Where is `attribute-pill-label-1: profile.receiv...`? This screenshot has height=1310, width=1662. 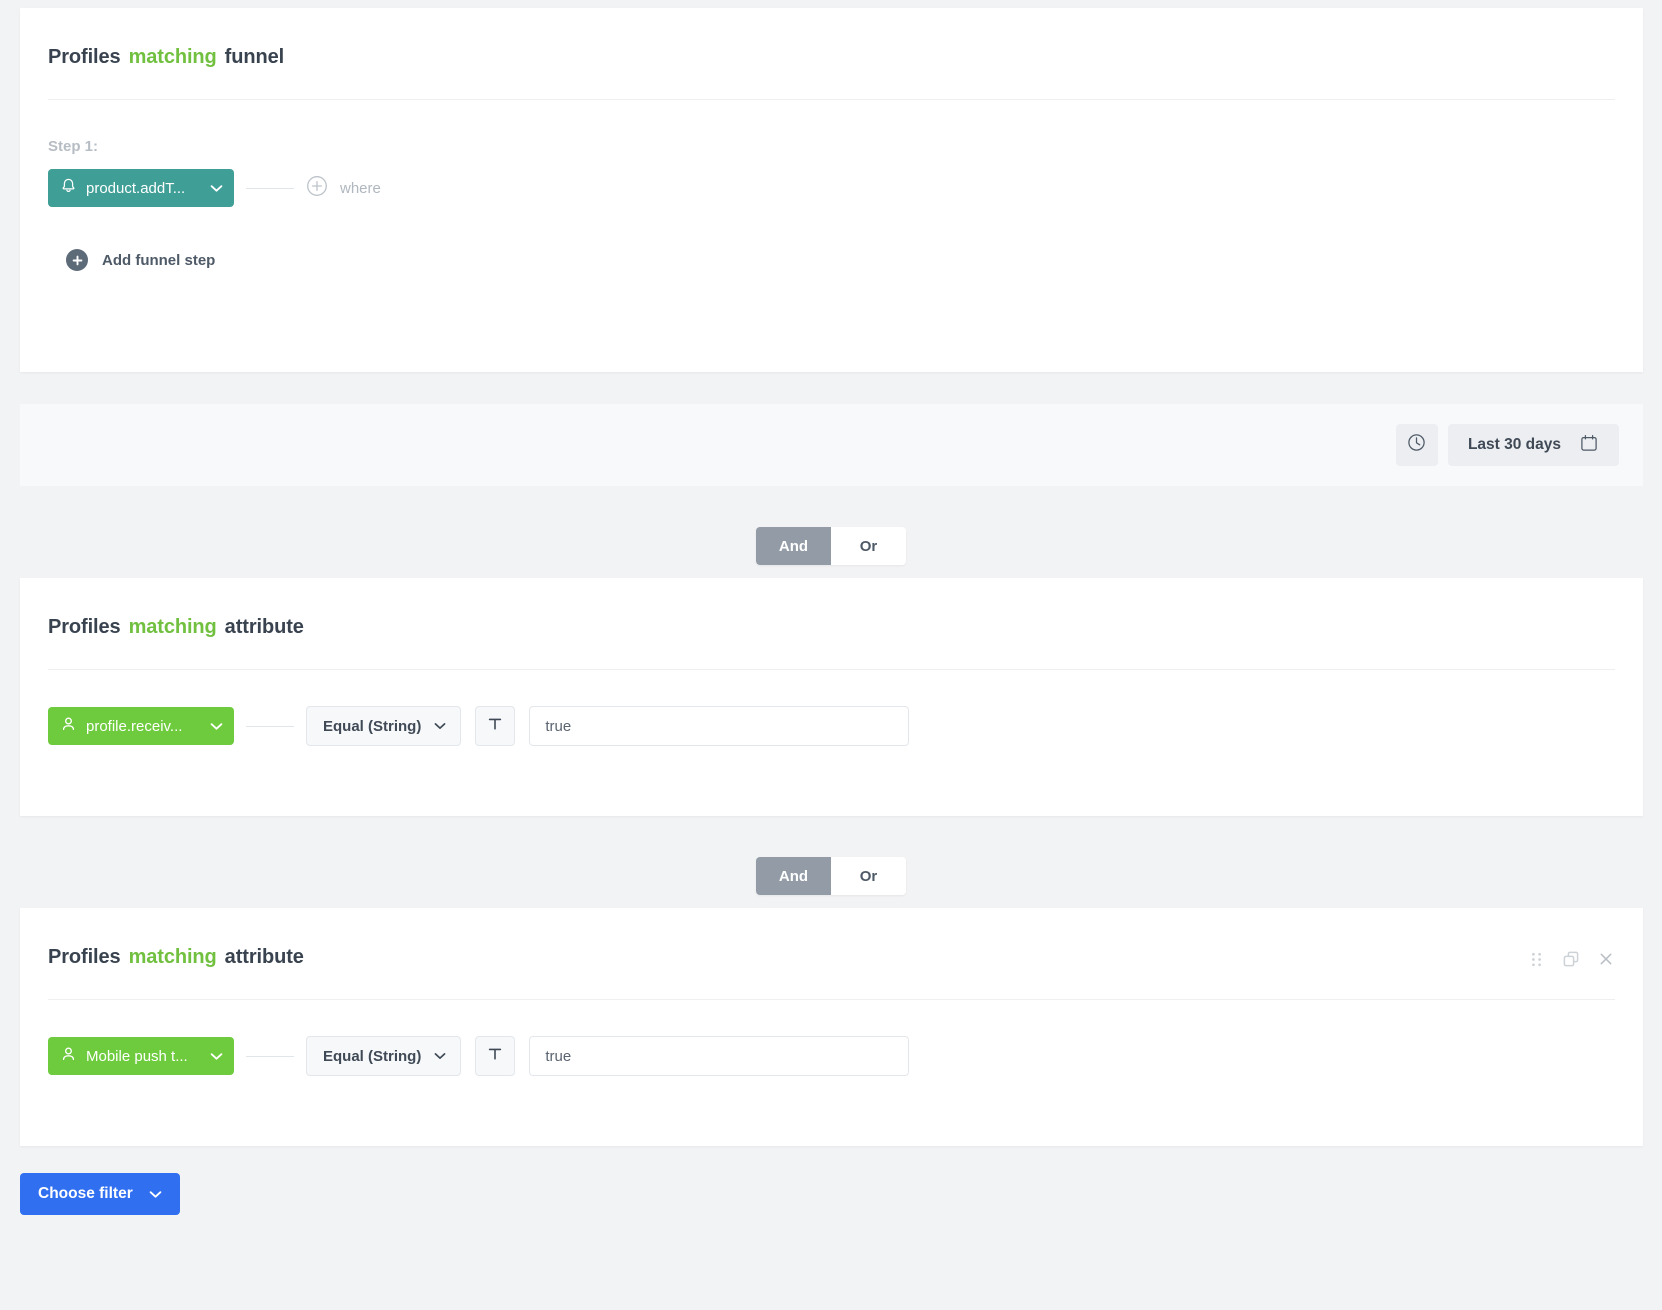
attribute-pill-label-1: profile.receiv... is located at coordinates (134, 726).